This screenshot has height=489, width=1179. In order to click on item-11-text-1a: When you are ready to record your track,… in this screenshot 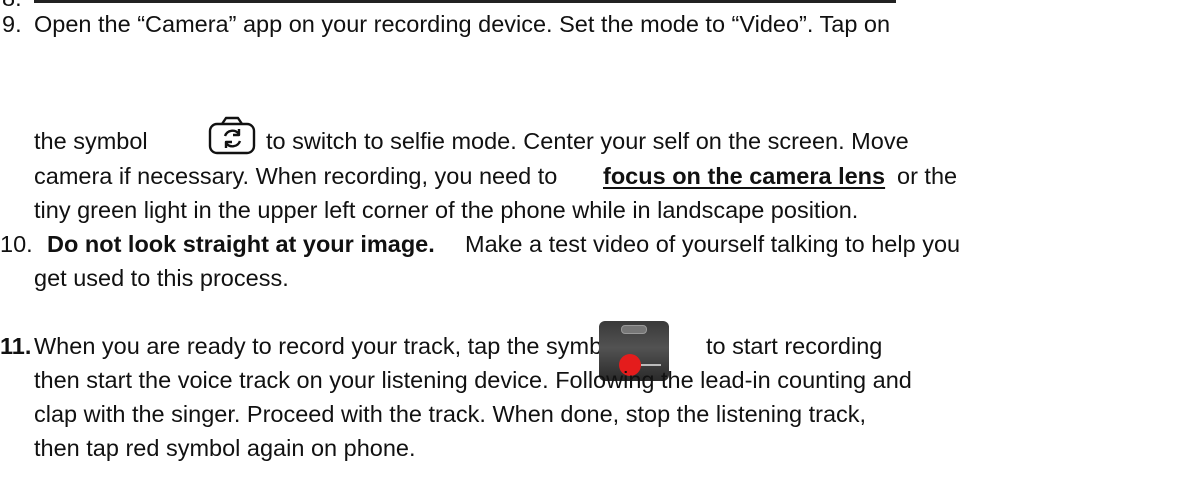, I will do `click(327, 346)`.